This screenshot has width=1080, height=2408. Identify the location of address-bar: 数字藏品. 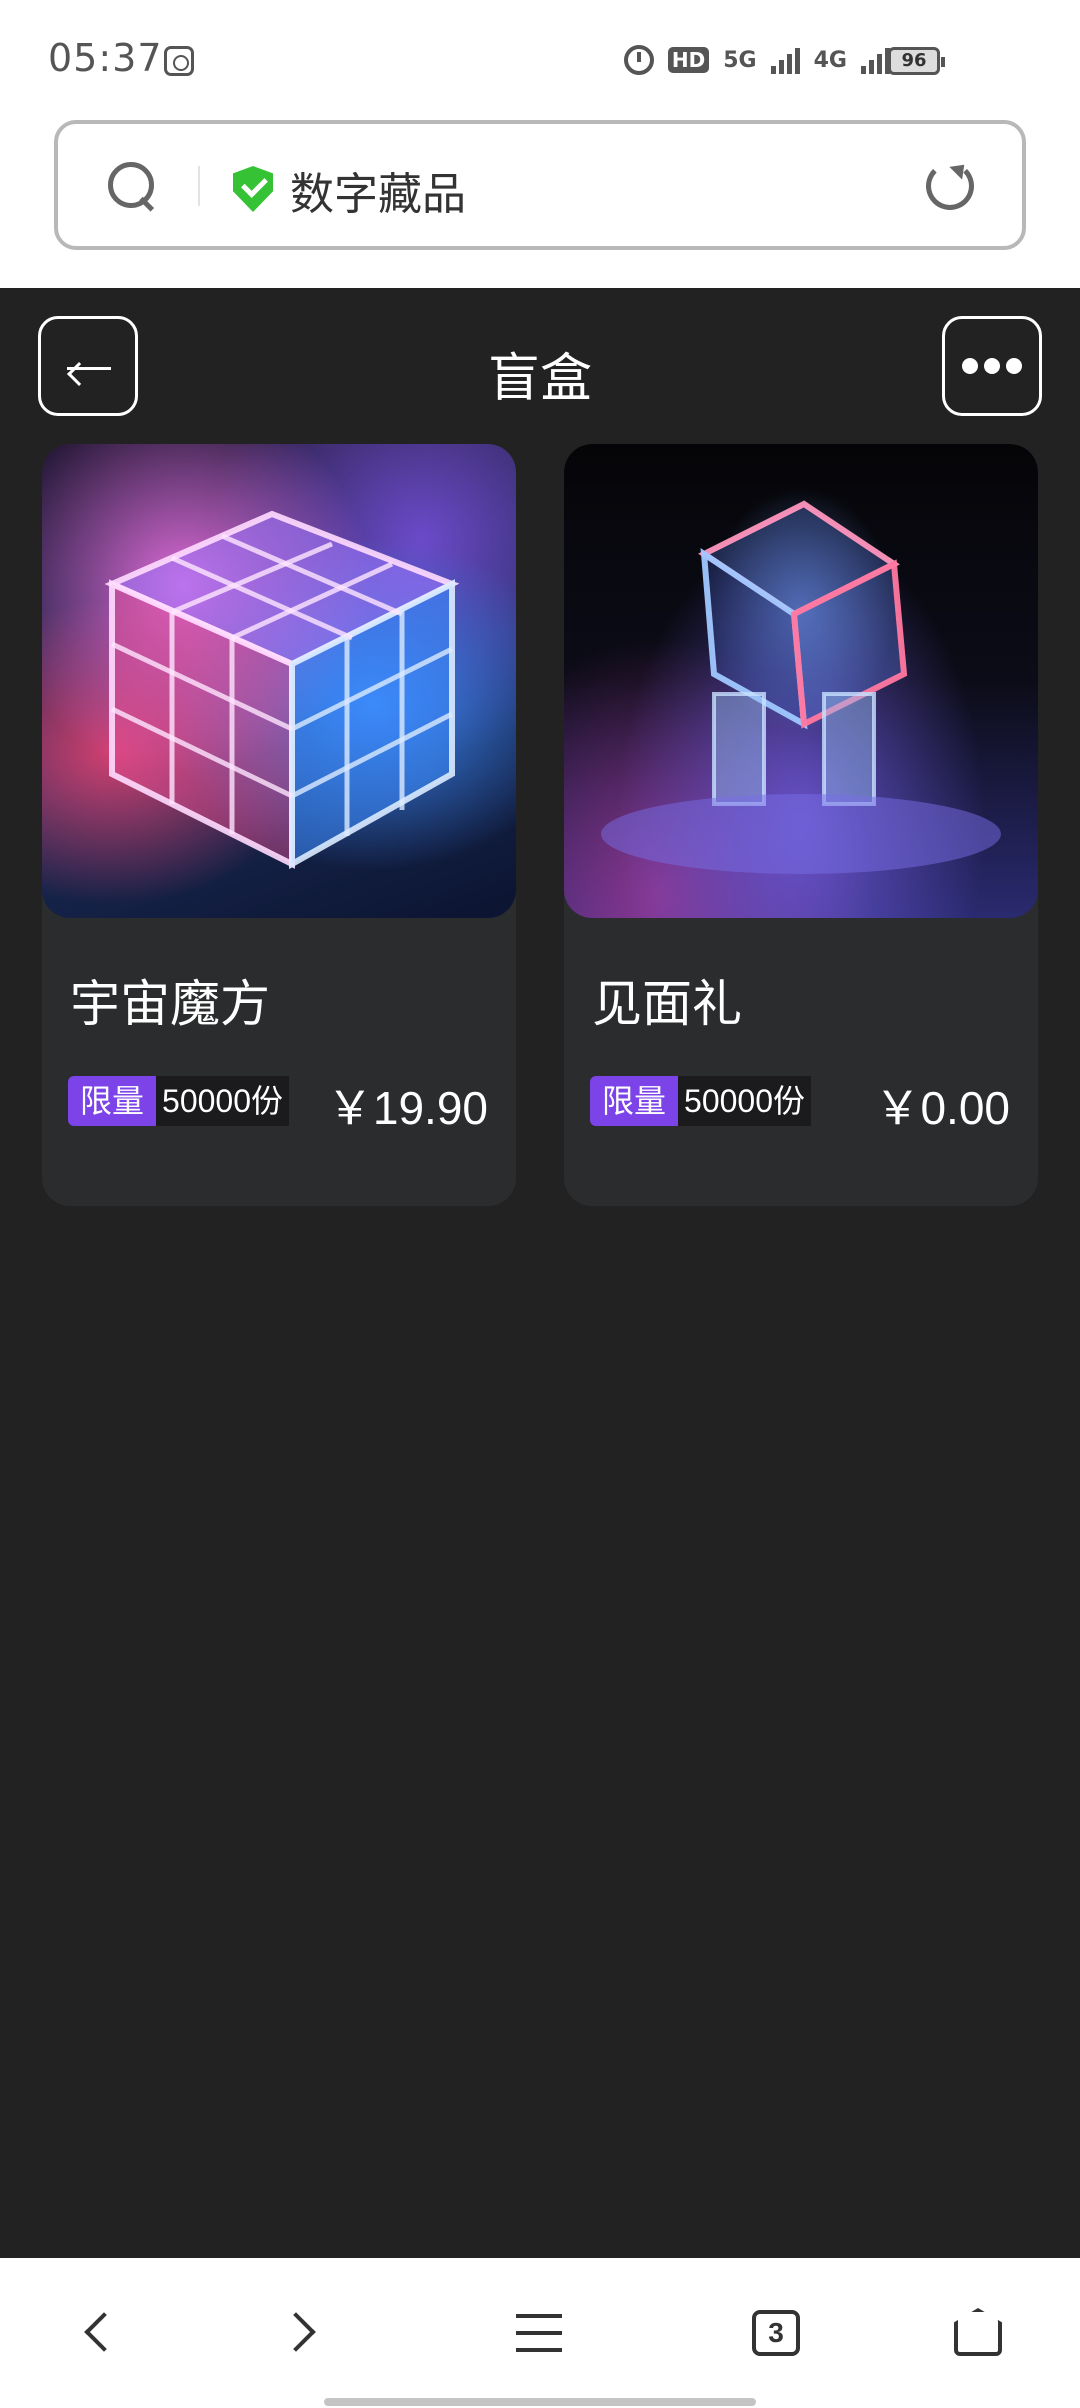
(540, 185).